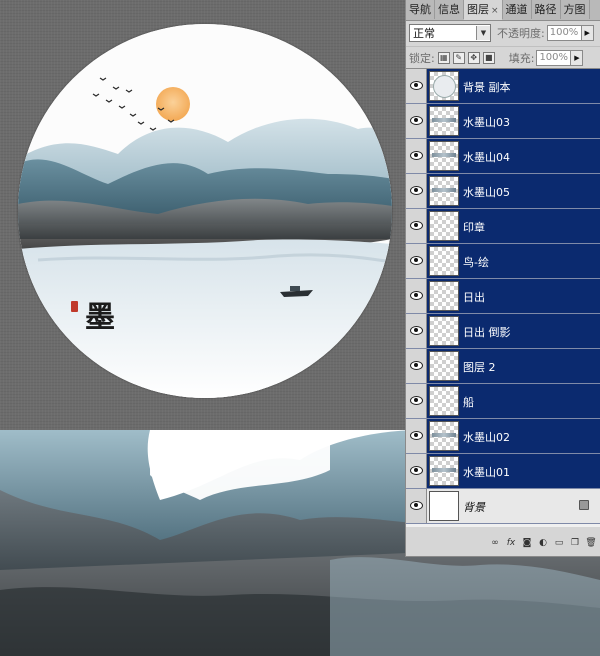 This screenshot has width=600, height=656. I want to click on layer-name: 鸟-绘, so click(476, 262).